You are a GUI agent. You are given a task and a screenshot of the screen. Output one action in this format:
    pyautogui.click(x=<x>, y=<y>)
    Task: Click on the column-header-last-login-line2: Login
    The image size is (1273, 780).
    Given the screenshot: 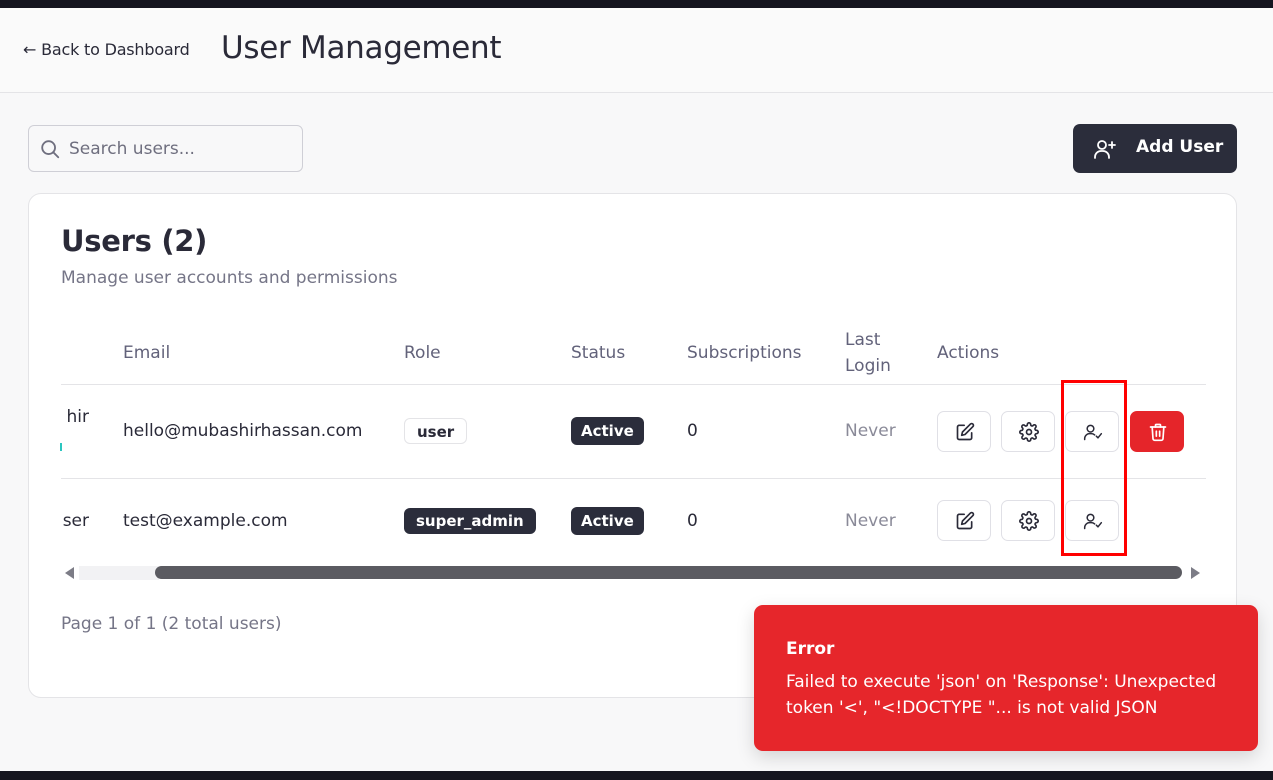 What is the action you would take?
    pyautogui.click(x=868, y=366)
    